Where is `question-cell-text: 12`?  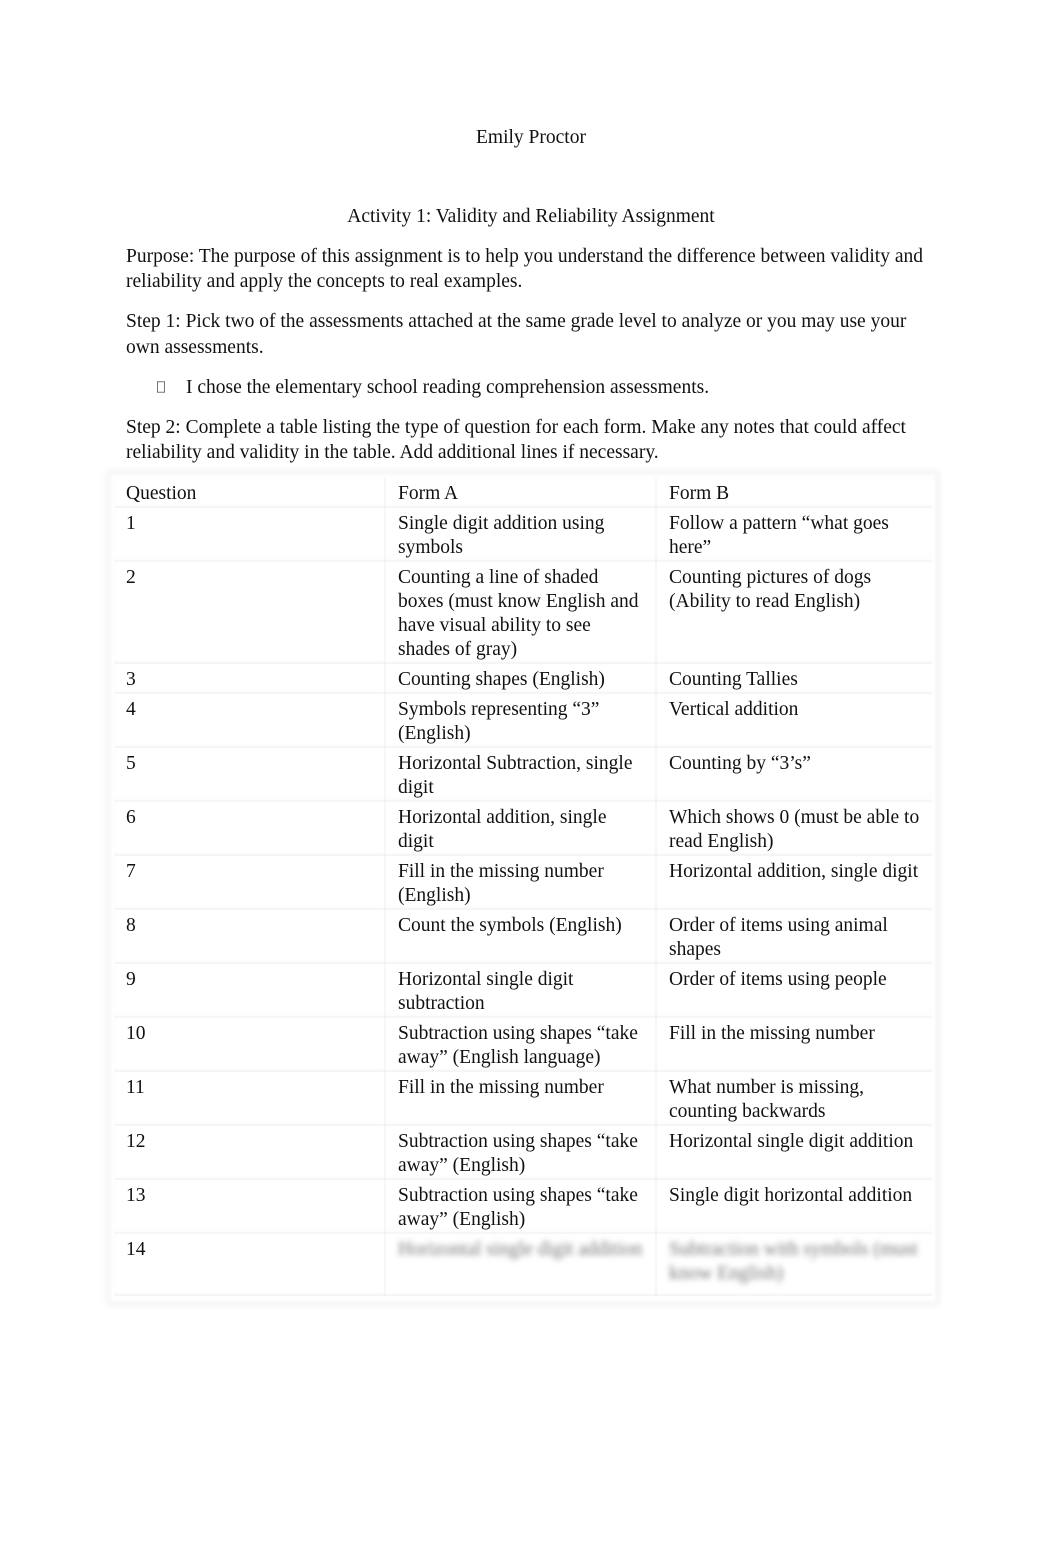 question-cell-text: 12 is located at coordinates (136, 1141).